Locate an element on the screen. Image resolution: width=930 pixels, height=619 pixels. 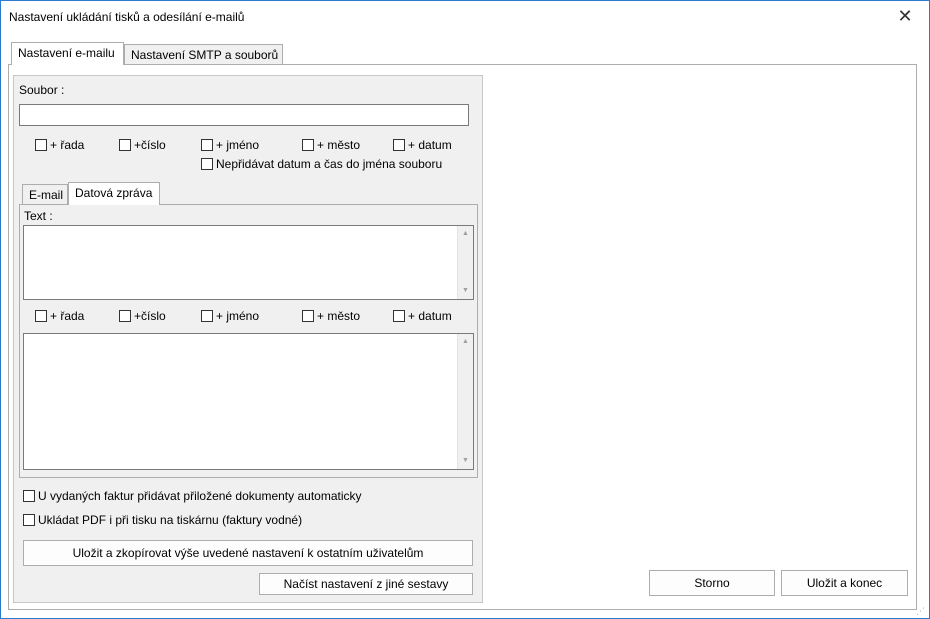
file-option-city: + město is located at coordinates (331, 145).